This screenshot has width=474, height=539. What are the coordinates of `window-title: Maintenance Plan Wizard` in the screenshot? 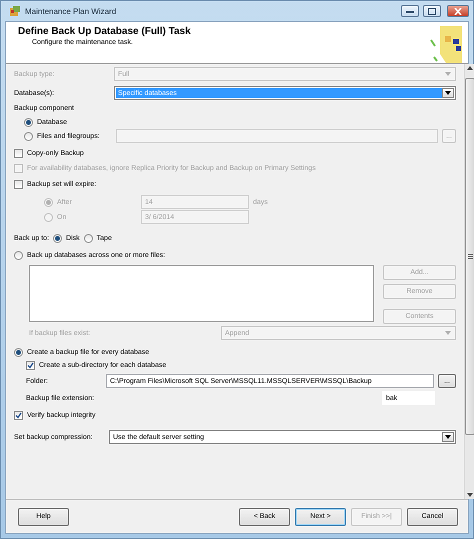 It's located at (71, 11).